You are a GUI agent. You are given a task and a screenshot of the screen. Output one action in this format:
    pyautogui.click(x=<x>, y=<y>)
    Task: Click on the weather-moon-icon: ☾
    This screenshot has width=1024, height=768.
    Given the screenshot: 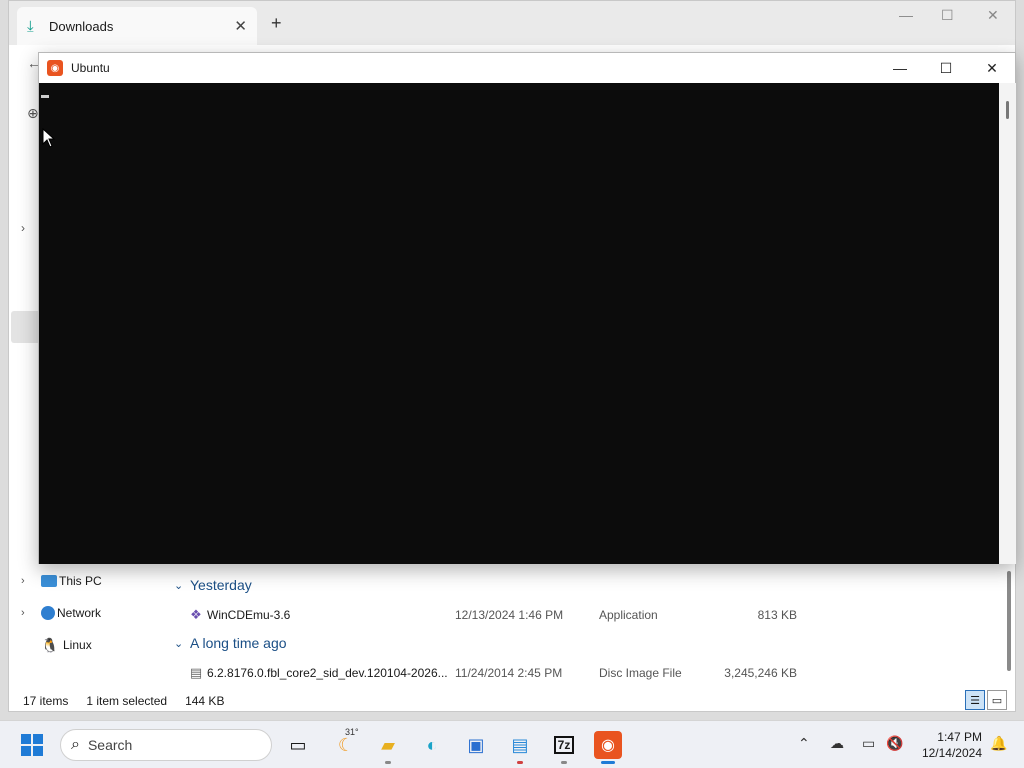 What is the action you would take?
    pyautogui.click(x=346, y=744)
    